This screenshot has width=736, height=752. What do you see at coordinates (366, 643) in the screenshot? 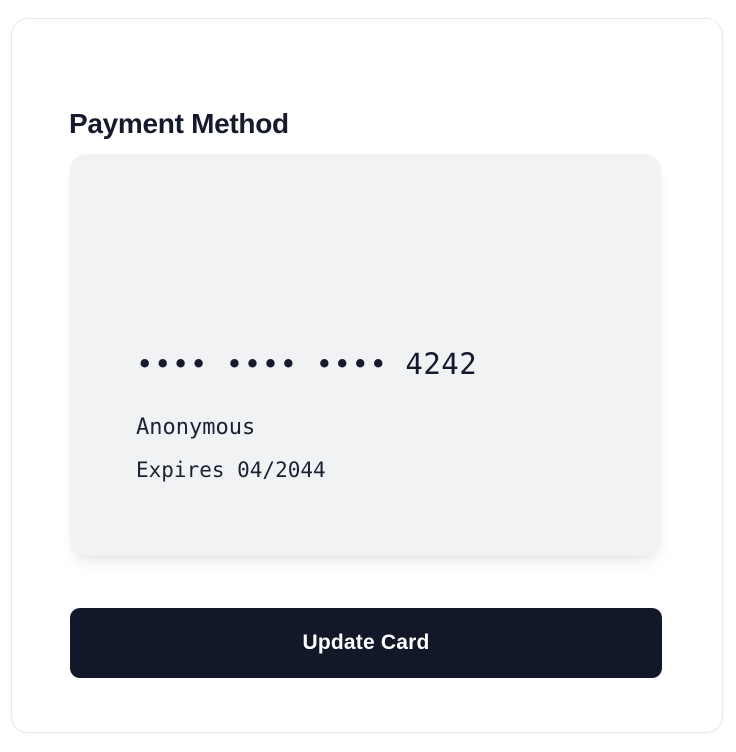
I see `update-card-button: Update Card` at bounding box center [366, 643].